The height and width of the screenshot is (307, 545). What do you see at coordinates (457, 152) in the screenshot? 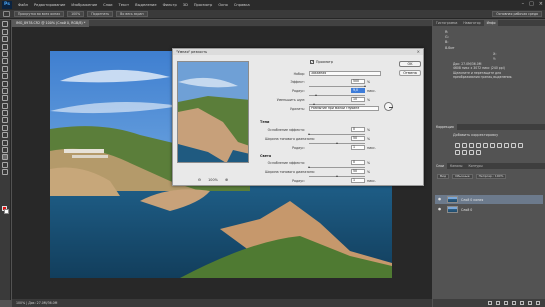
I see `invert-icon` at bounding box center [457, 152].